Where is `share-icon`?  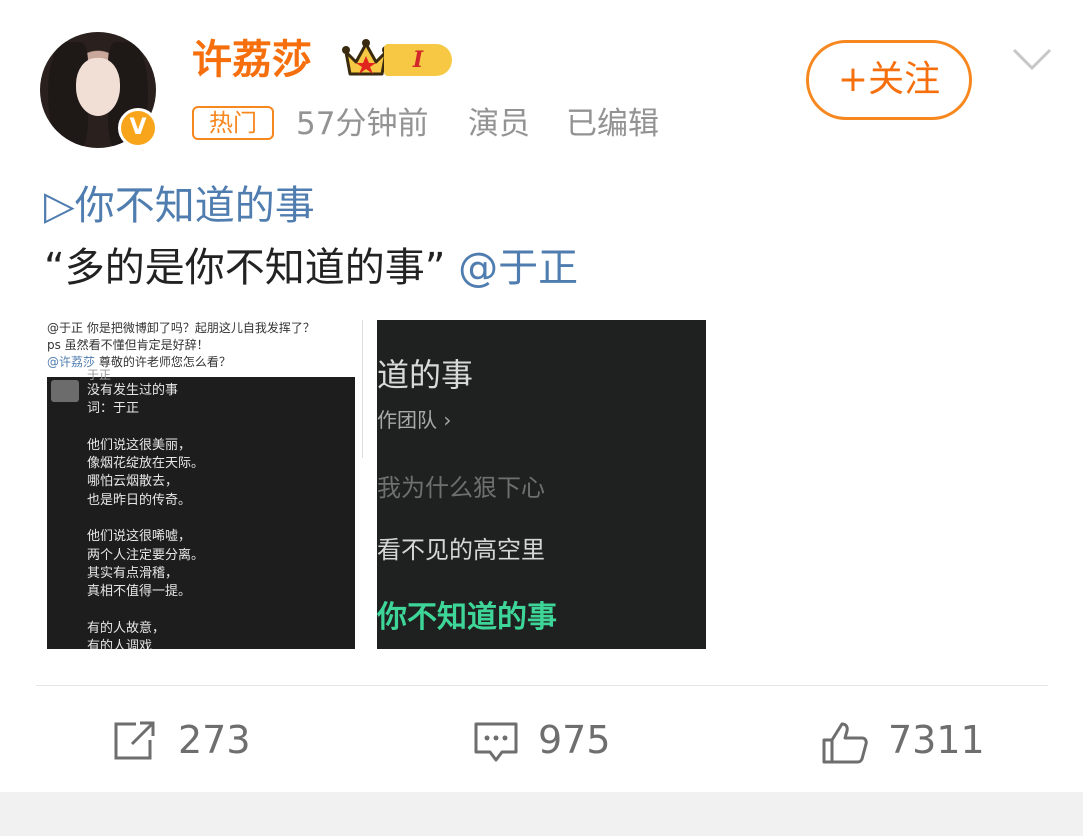
share-icon is located at coordinates (134, 740).